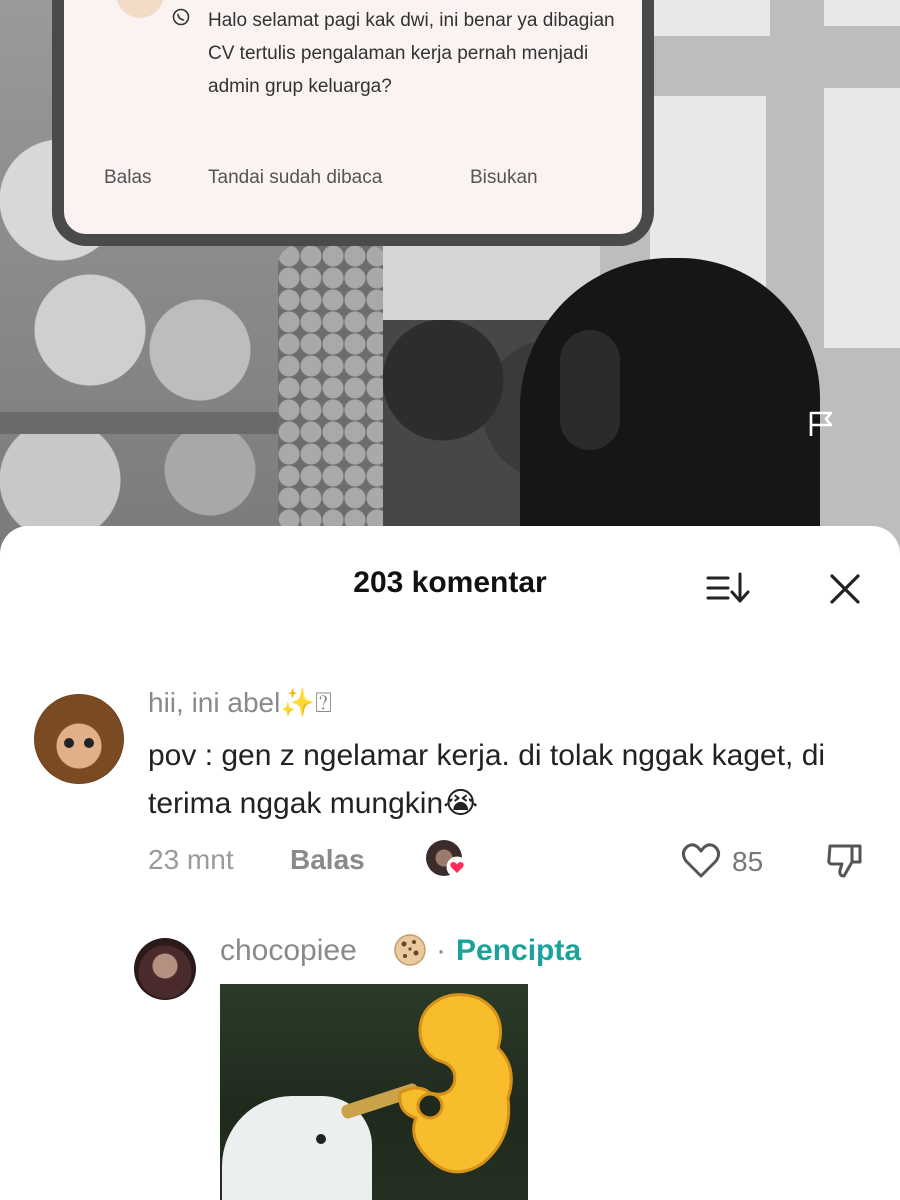 This screenshot has width=900, height=1200. What do you see at coordinates (513, 860) in the screenshot?
I see `comment-meta: 23 mnt Balas 85` at bounding box center [513, 860].